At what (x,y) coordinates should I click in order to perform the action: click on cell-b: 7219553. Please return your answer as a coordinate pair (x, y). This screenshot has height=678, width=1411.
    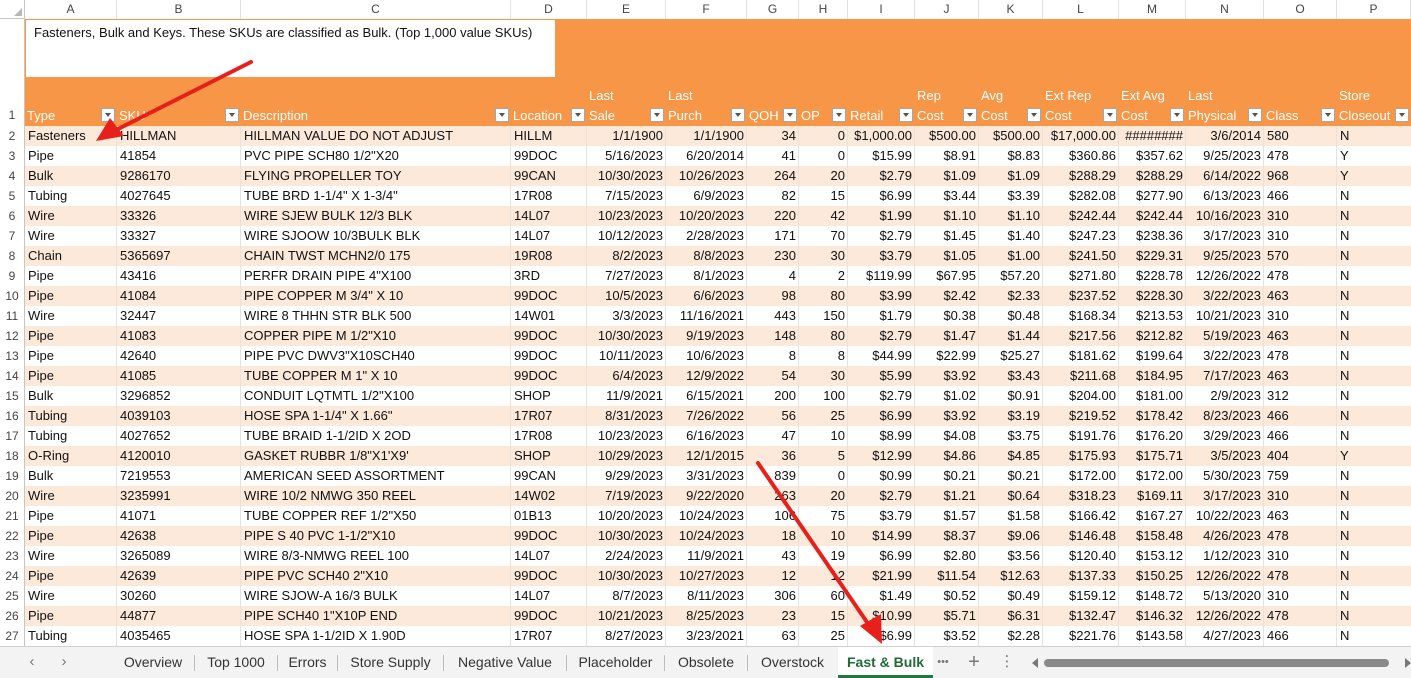
    Looking at the image, I should click on (179, 476).